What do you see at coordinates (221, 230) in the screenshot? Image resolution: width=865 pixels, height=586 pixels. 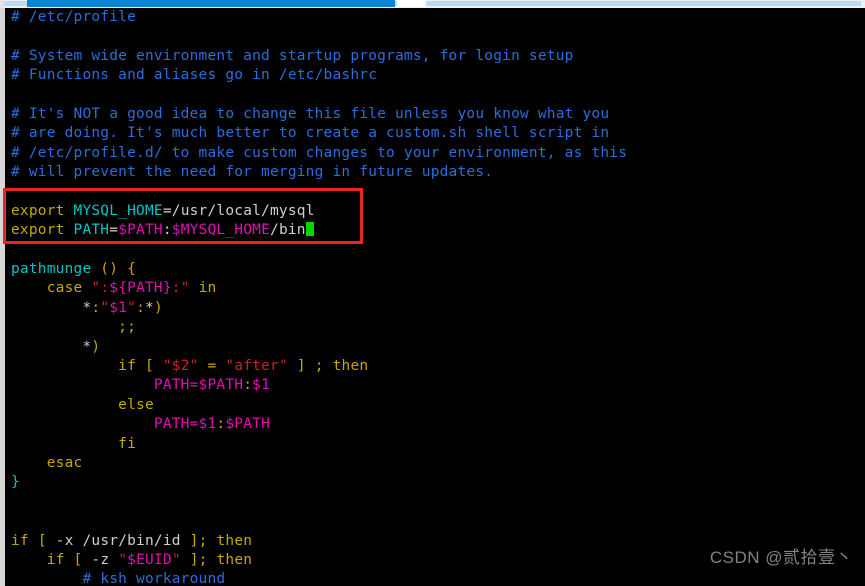 I see `code-token: $MYSQL_HOME` at bounding box center [221, 230].